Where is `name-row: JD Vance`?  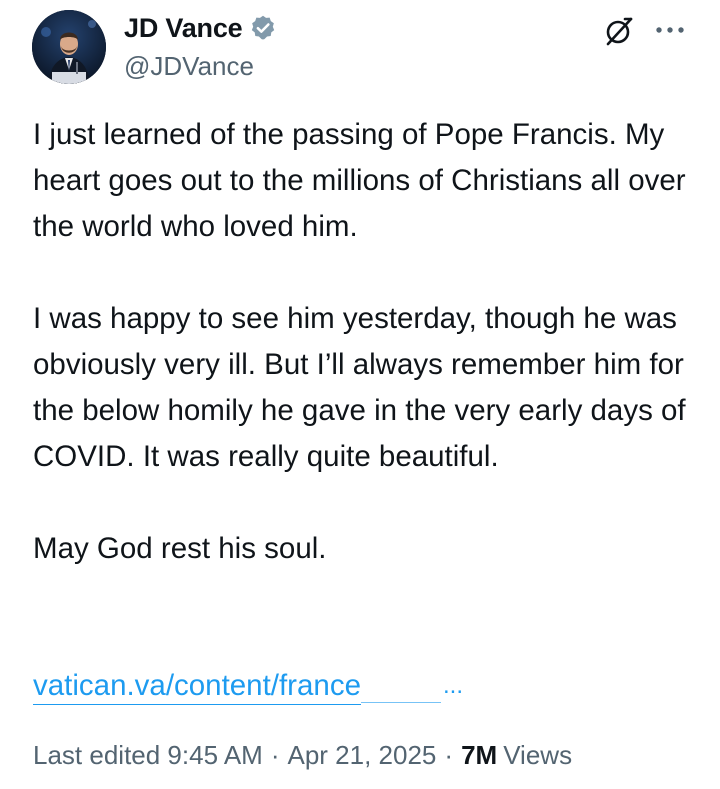
name-row: JD Vance is located at coordinates (200, 28).